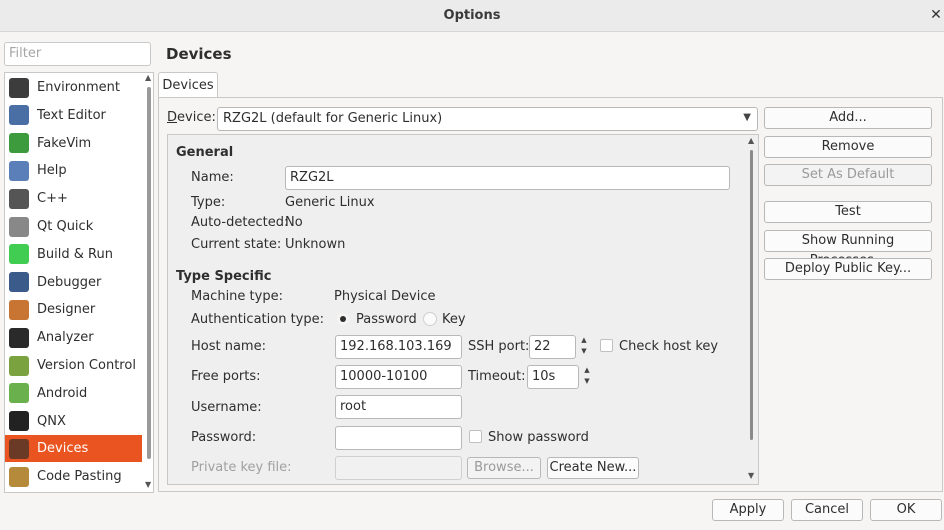 The width and height of the screenshot is (944, 530). I want to click on host-name-field: 192.168.103.169, so click(398, 347).